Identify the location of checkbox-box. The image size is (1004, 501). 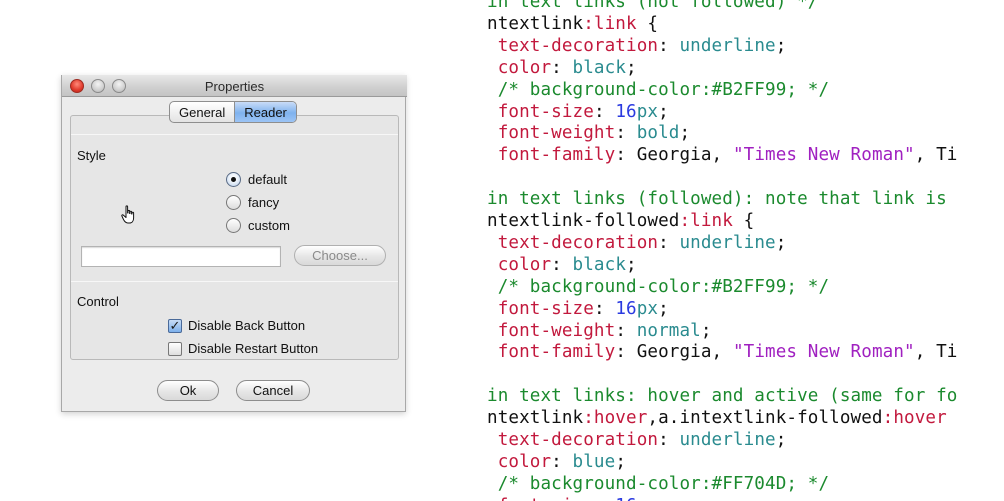
(175, 348).